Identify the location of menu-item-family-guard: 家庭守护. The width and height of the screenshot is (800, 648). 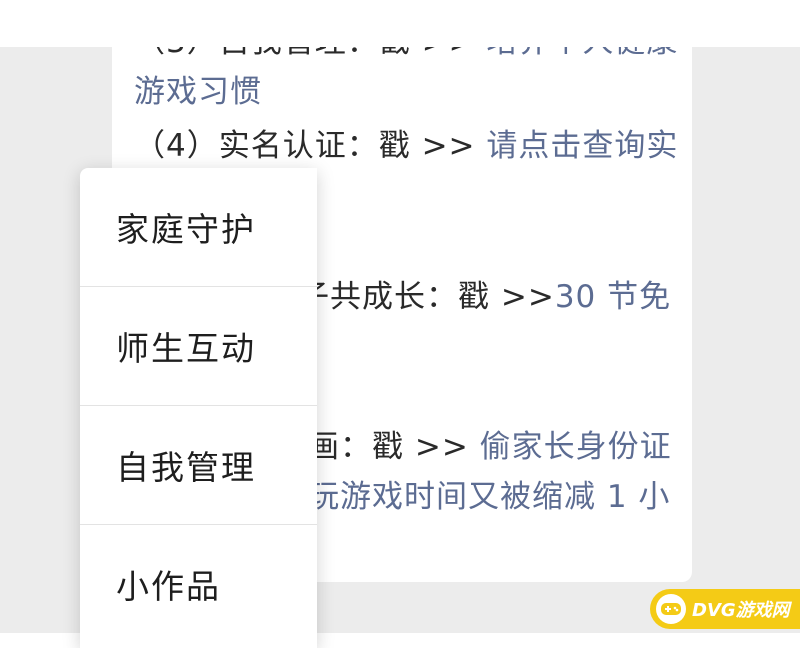
(198, 227).